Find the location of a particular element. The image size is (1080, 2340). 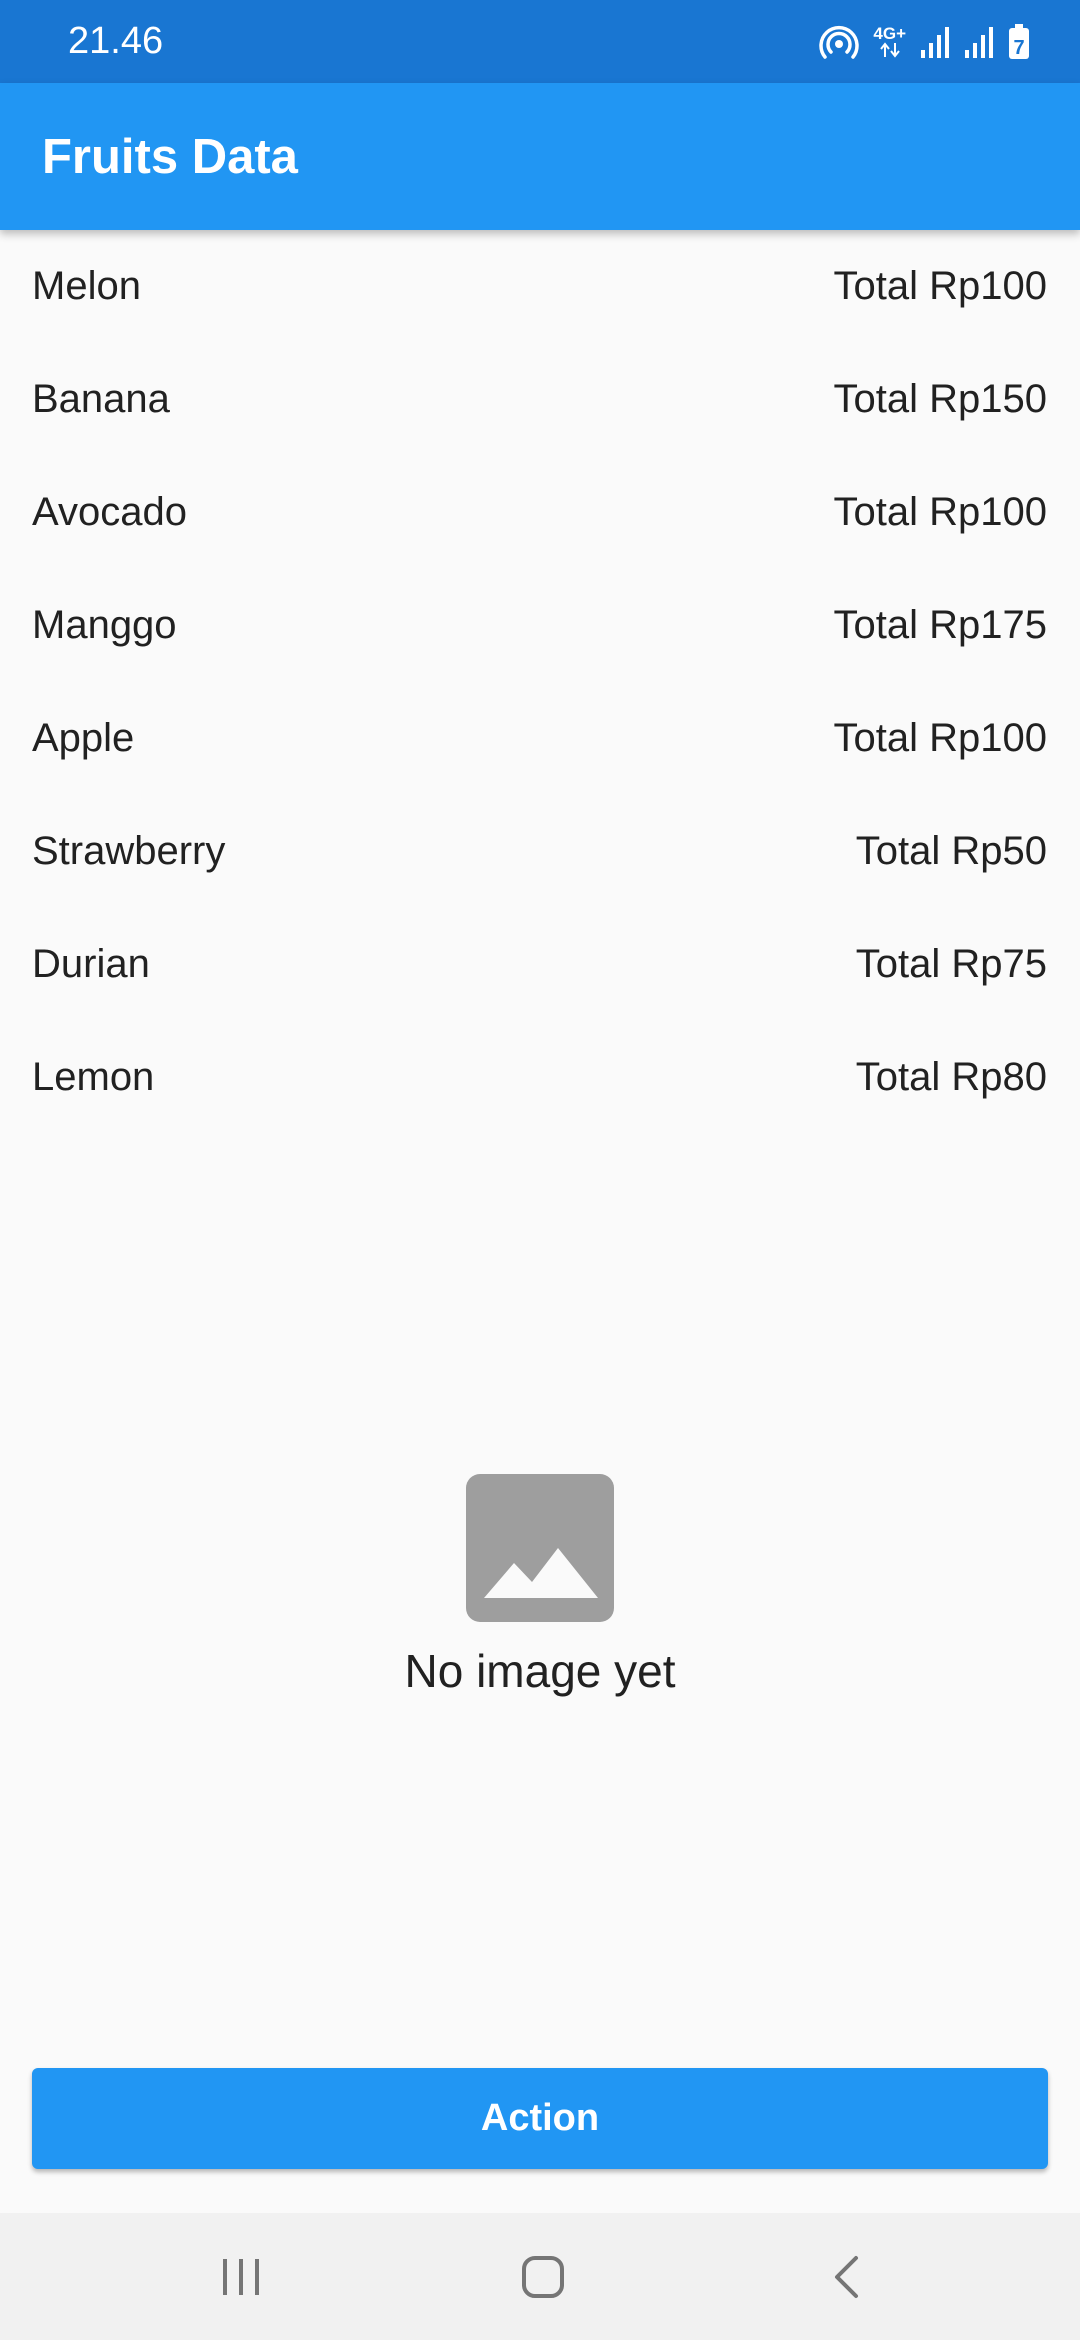

back-button is located at coordinates (846, 2276).